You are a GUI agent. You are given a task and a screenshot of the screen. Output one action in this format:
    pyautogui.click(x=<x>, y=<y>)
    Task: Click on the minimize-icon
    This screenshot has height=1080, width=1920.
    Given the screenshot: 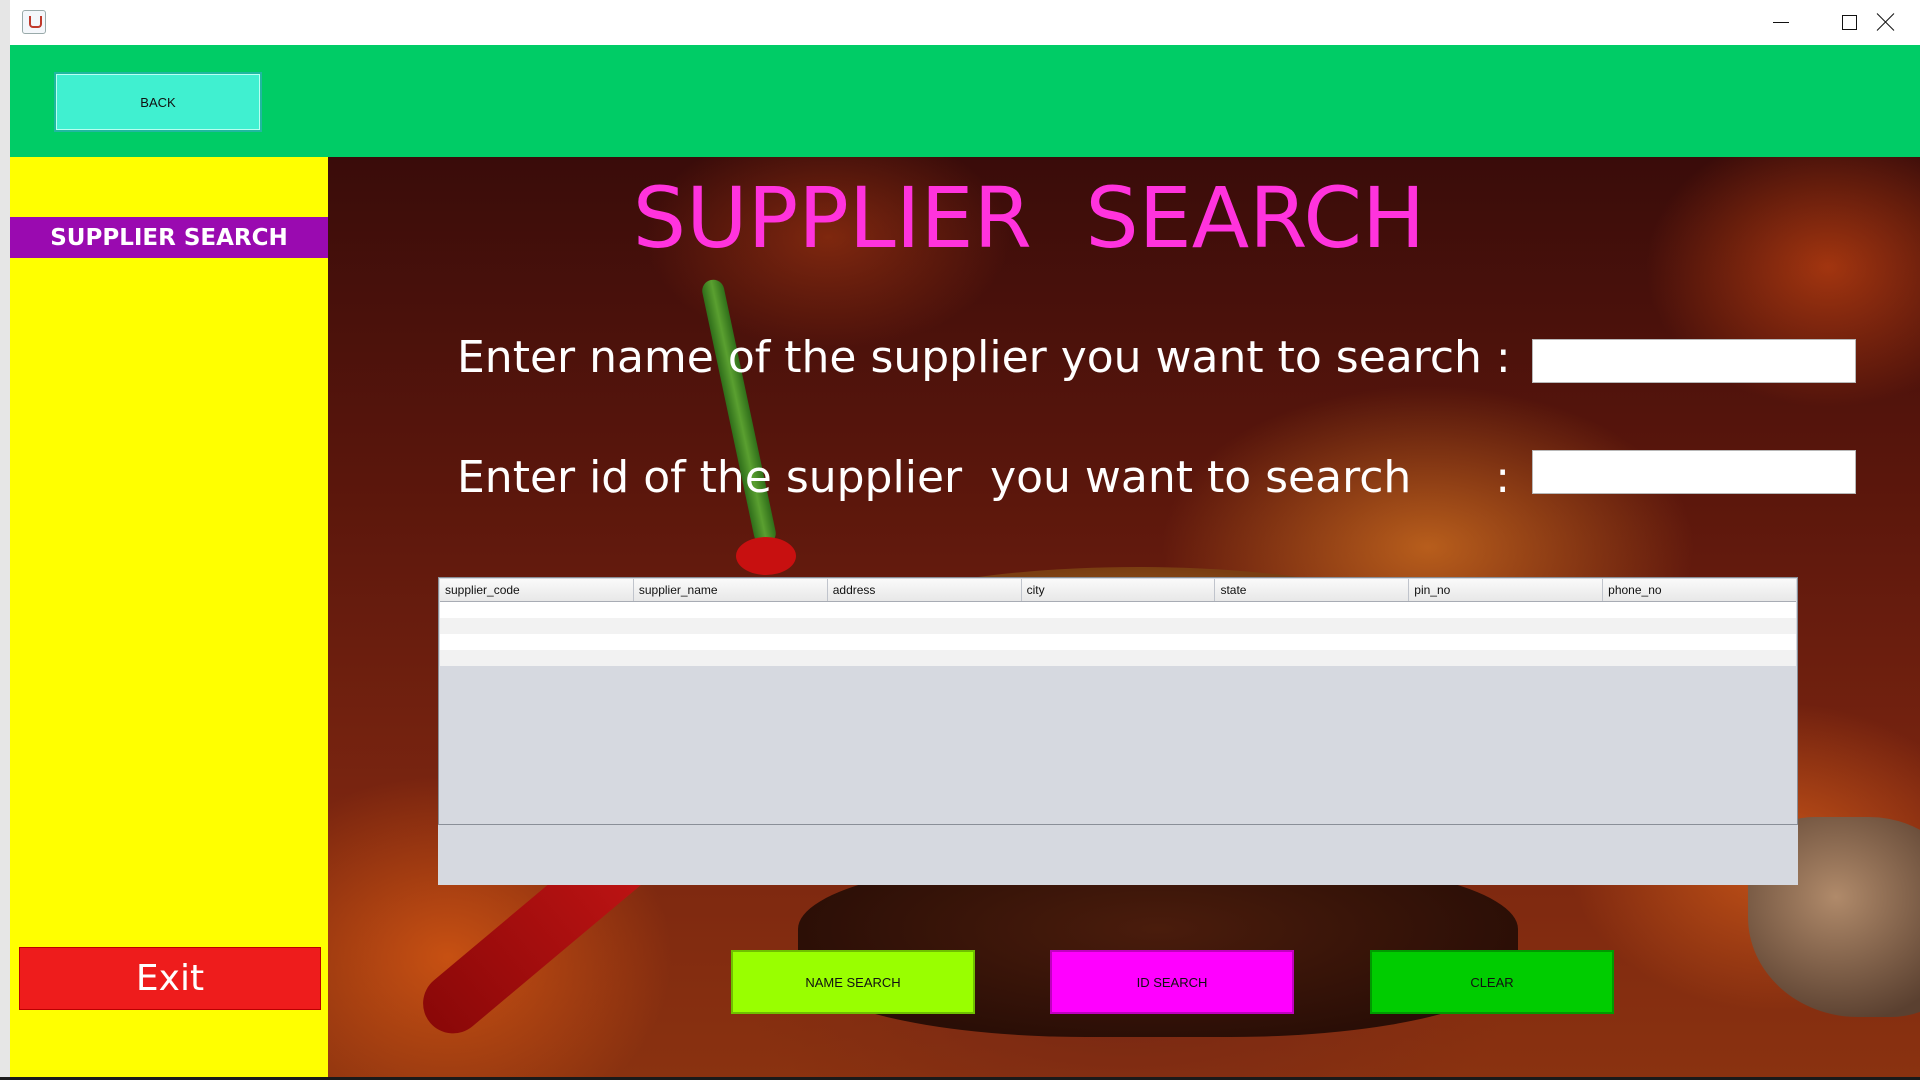 What is the action you would take?
    pyautogui.click(x=1781, y=22)
    